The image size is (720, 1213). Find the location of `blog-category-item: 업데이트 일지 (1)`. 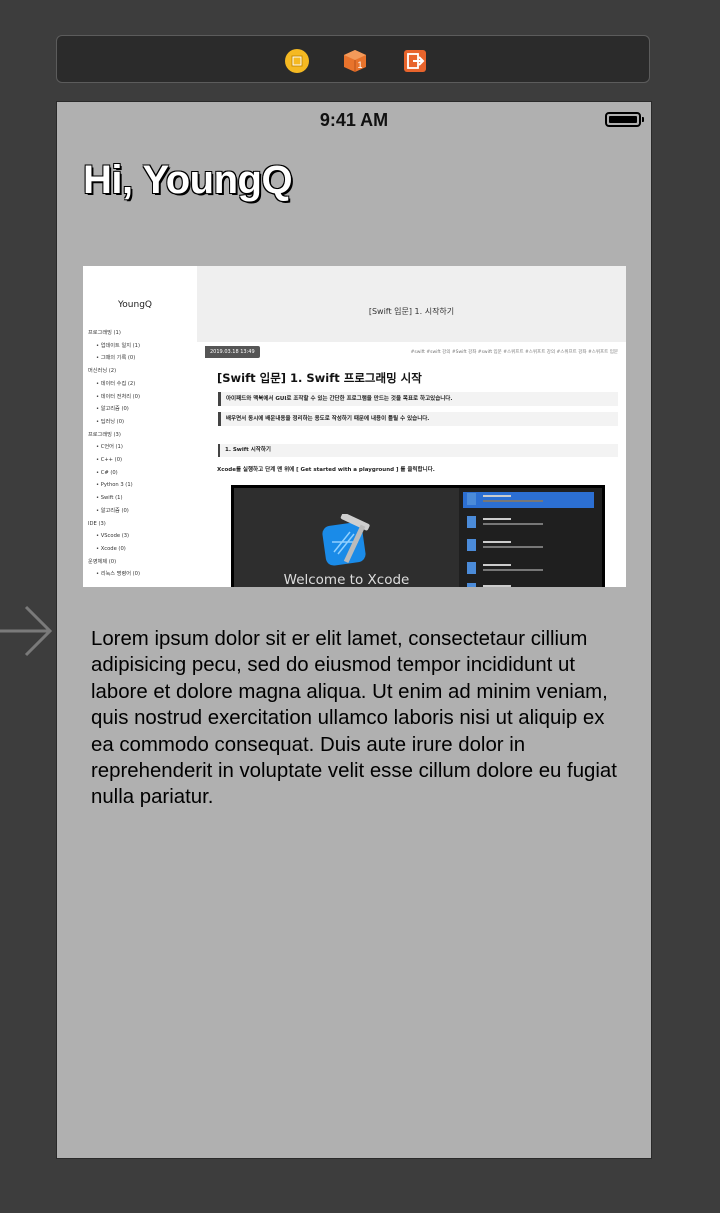

blog-category-item: 업데이트 일지 (1) is located at coordinates (114, 346).